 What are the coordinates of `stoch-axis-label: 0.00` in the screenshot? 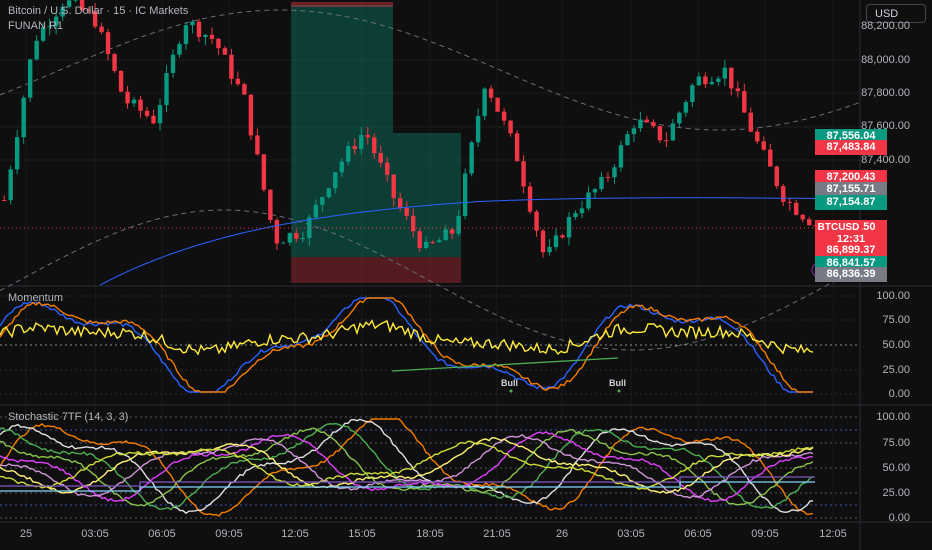 It's located at (899, 518).